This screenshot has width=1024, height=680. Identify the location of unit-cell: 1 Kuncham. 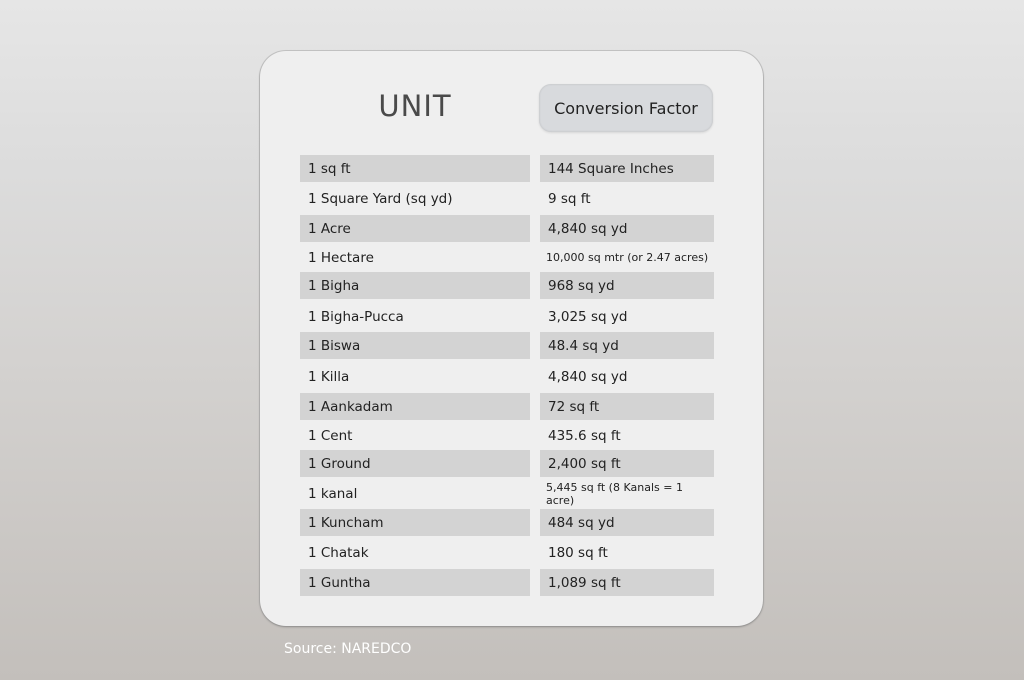
(415, 522).